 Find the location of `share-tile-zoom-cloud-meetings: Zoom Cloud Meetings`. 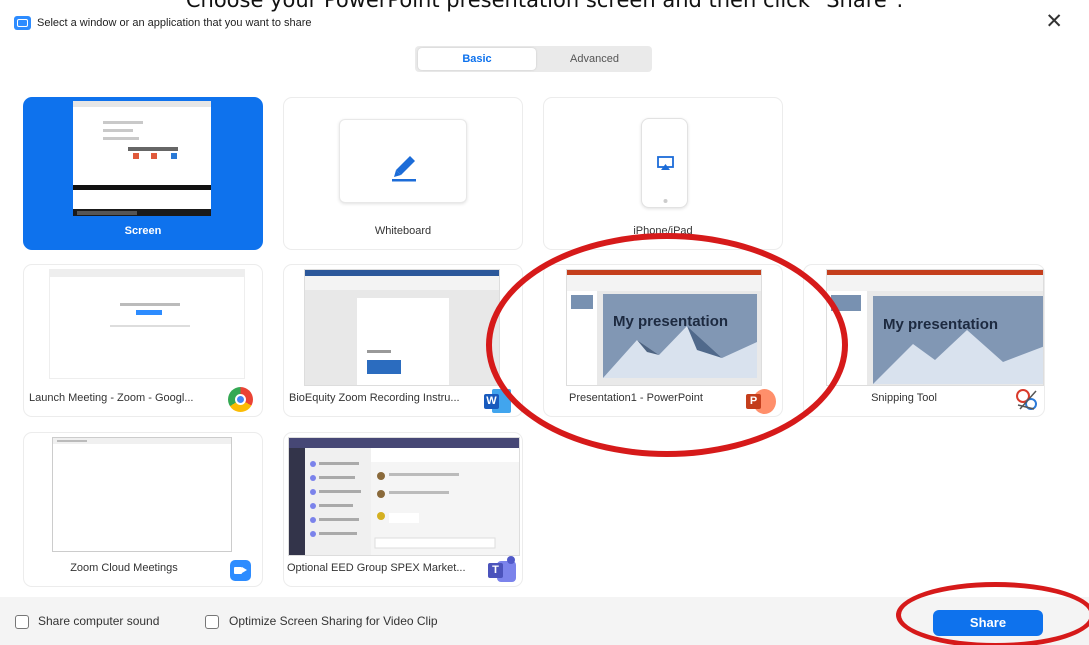

share-tile-zoom-cloud-meetings: Zoom Cloud Meetings is located at coordinates (143, 509).